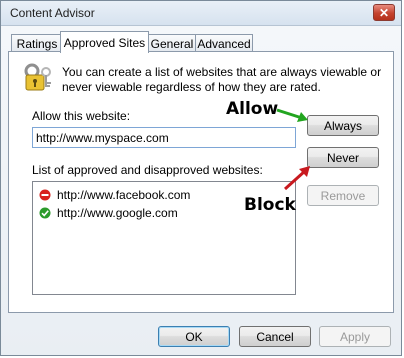 Image resolution: width=404 pixels, height=358 pixels. I want to click on tab-ratings: Ratings, so click(37, 43).